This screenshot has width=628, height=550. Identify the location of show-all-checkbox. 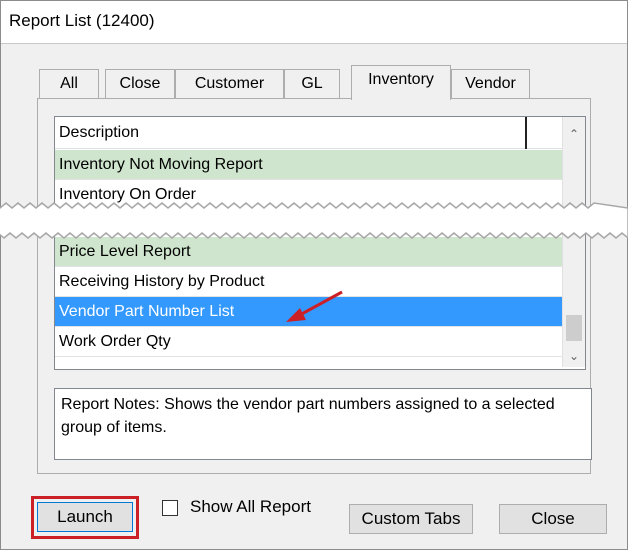
(170, 508).